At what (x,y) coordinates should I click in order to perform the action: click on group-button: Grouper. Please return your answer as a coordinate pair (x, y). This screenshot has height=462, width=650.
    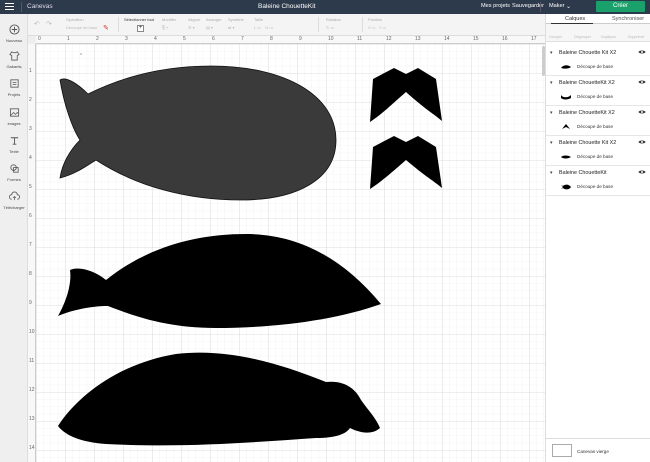
    Looking at the image, I should click on (555, 37).